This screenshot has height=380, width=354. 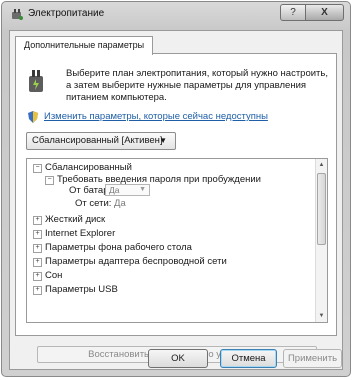 I want to click on tree-scrollbar: ▲ ▼, so click(x=321, y=240).